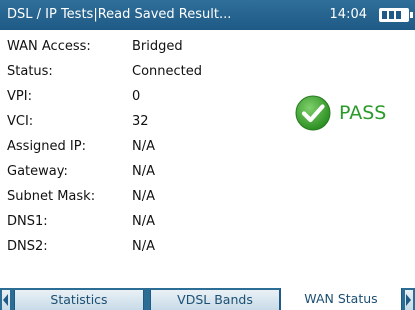 The image size is (415, 310). Describe the element at coordinates (6, 300) in the screenshot. I see `scroll-left-arrow-icon` at that location.